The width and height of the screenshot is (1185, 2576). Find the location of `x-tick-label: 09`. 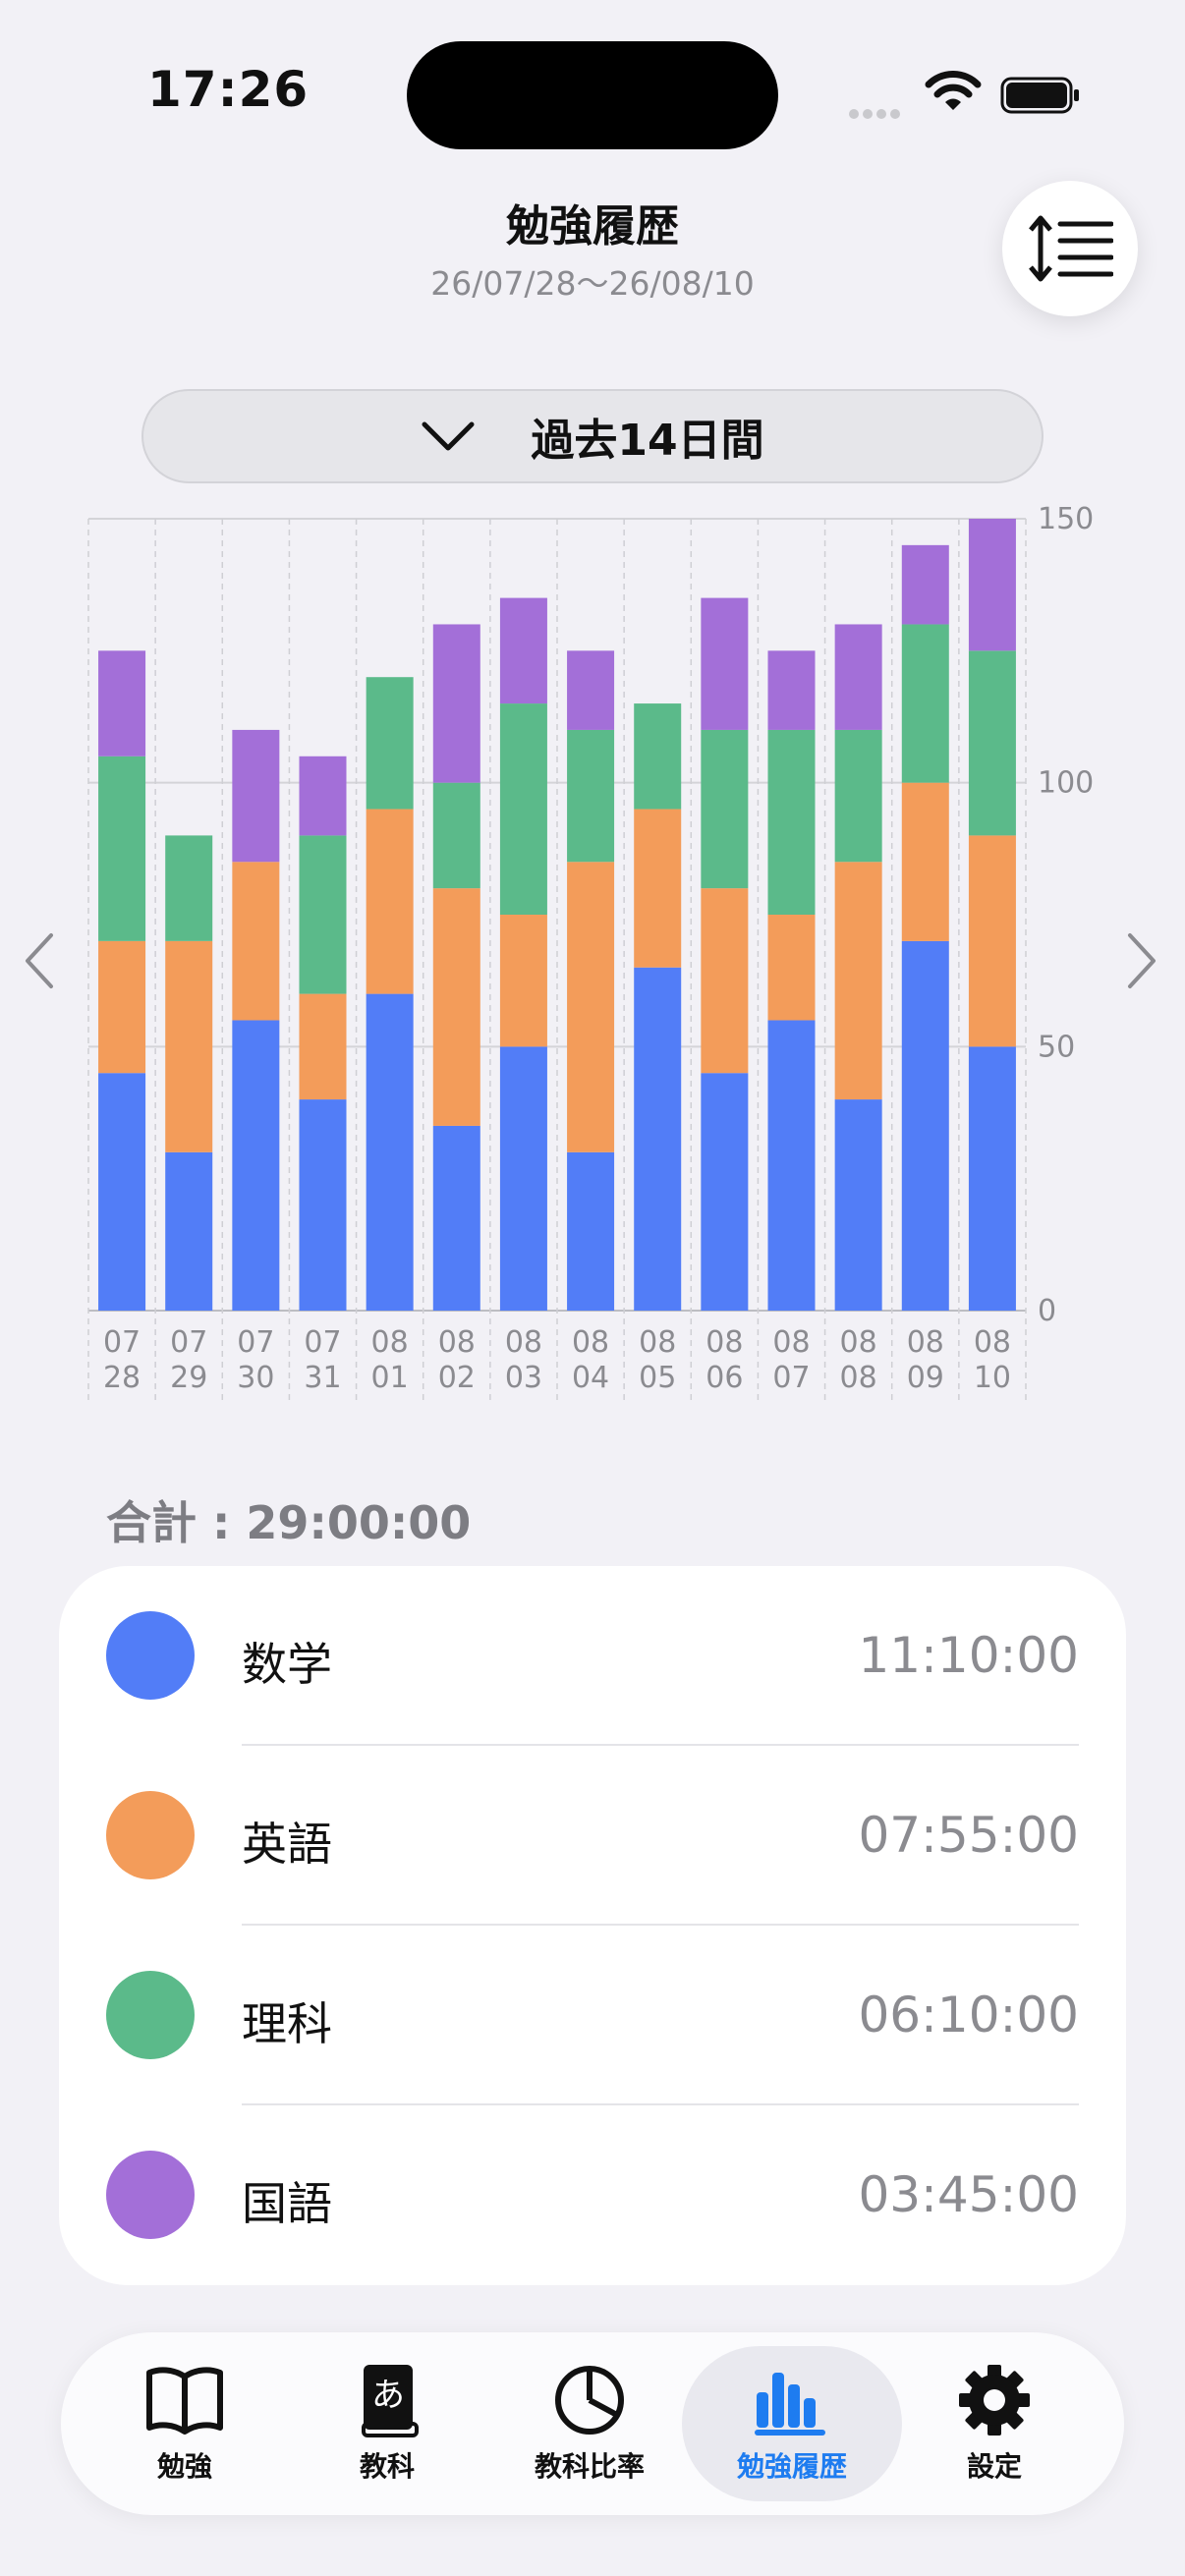

x-tick-label: 09 is located at coordinates (926, 1378).